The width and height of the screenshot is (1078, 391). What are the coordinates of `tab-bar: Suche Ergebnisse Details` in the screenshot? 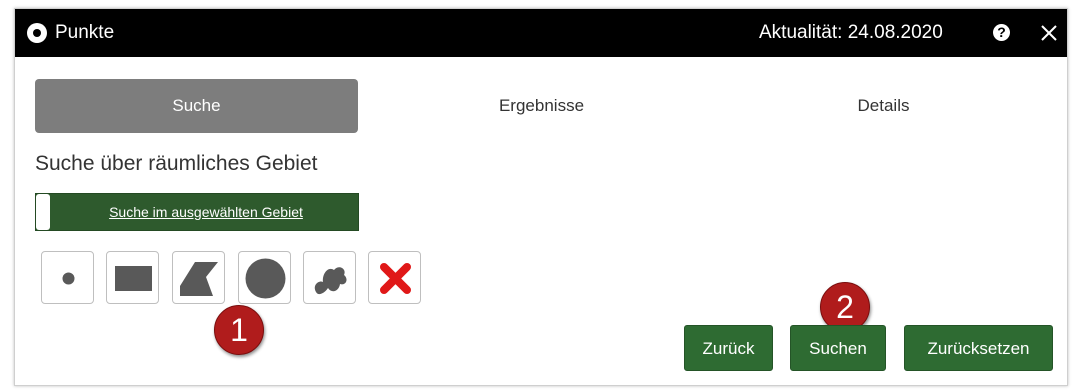 It's located at (540, 106).